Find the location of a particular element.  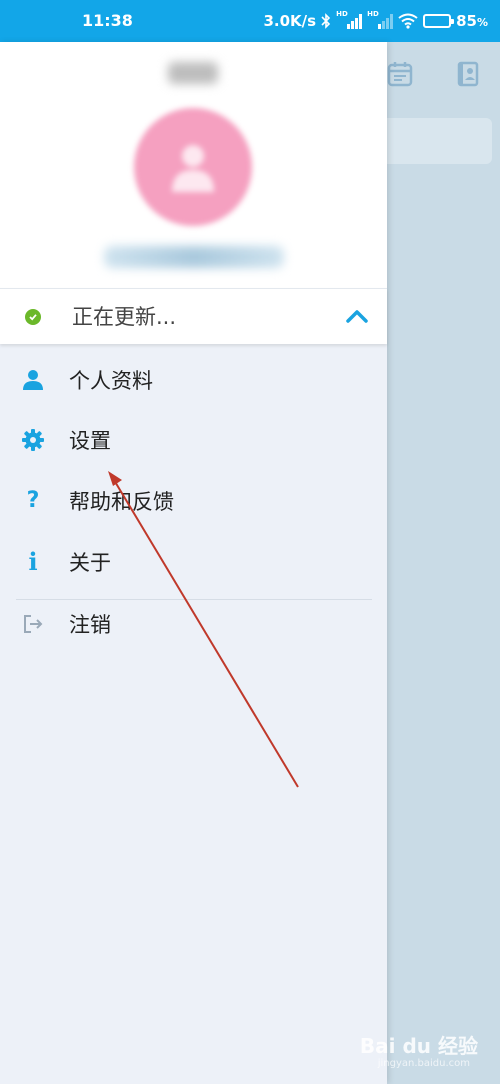

watermark-logo: Bai du 经验 is located at coordinates (418, 1046).